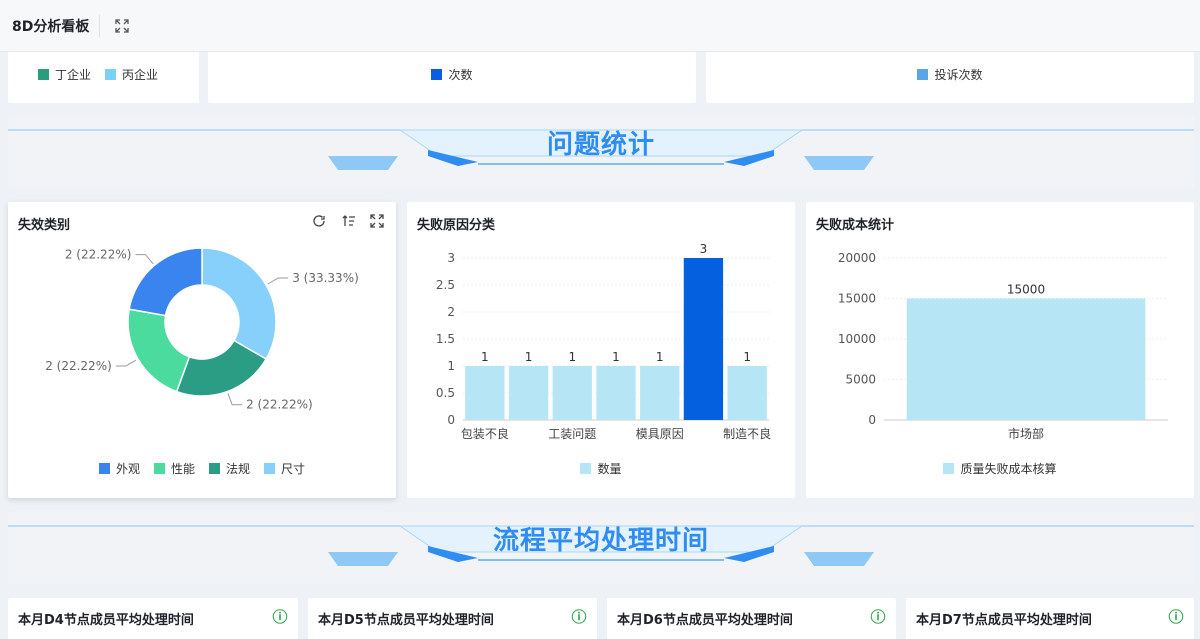 The width and height of the screenshot is (1200, 639). I want to click on legend-item: 丙企业, so click(131, 74).